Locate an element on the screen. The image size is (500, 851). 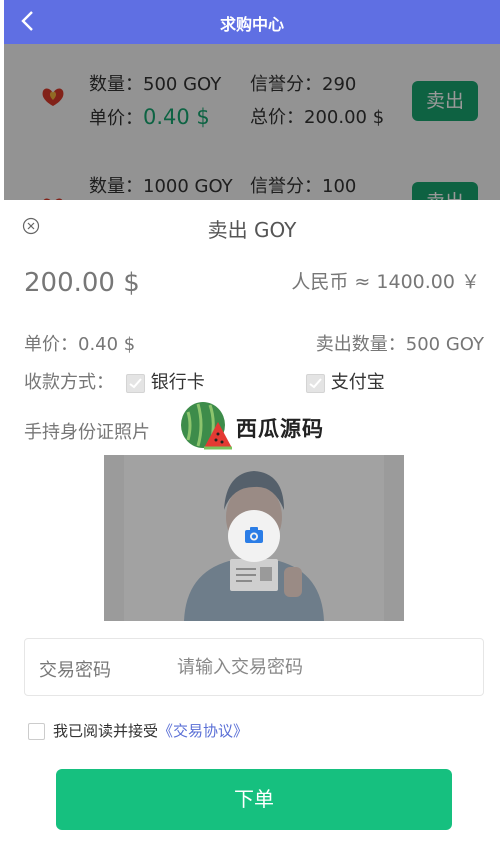
total-amount: 200.00 $ is located at coordinates (82, 283).